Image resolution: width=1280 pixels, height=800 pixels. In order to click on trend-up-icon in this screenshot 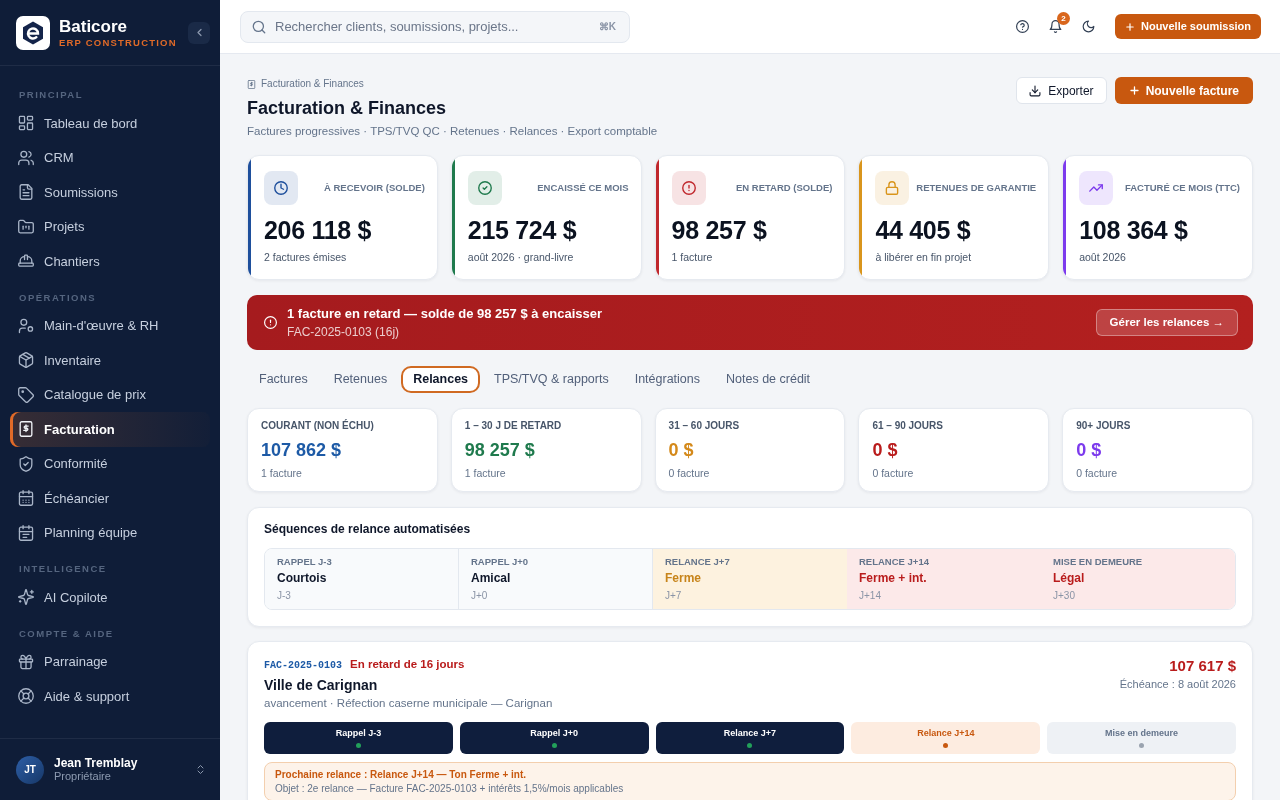, I will do `click(1096, 188)`.